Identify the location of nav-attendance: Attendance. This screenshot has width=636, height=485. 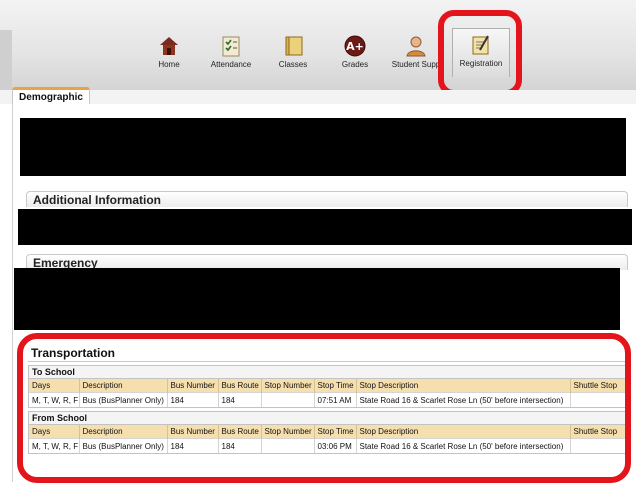
(231, 54).